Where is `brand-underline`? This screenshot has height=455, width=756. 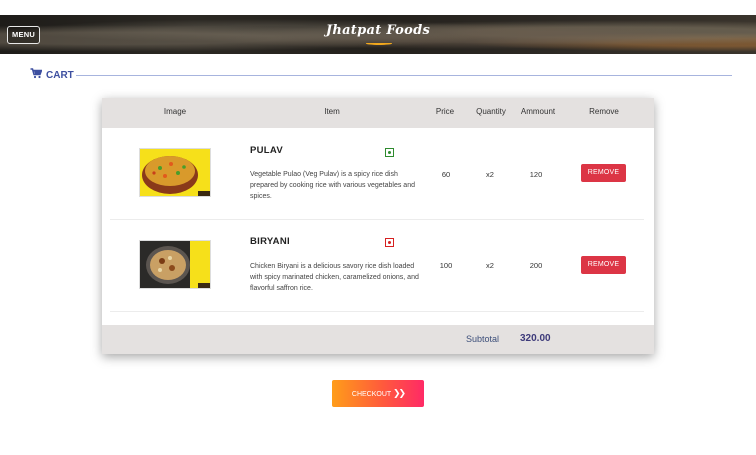 brand-underline is located at coordinates (379, 43).